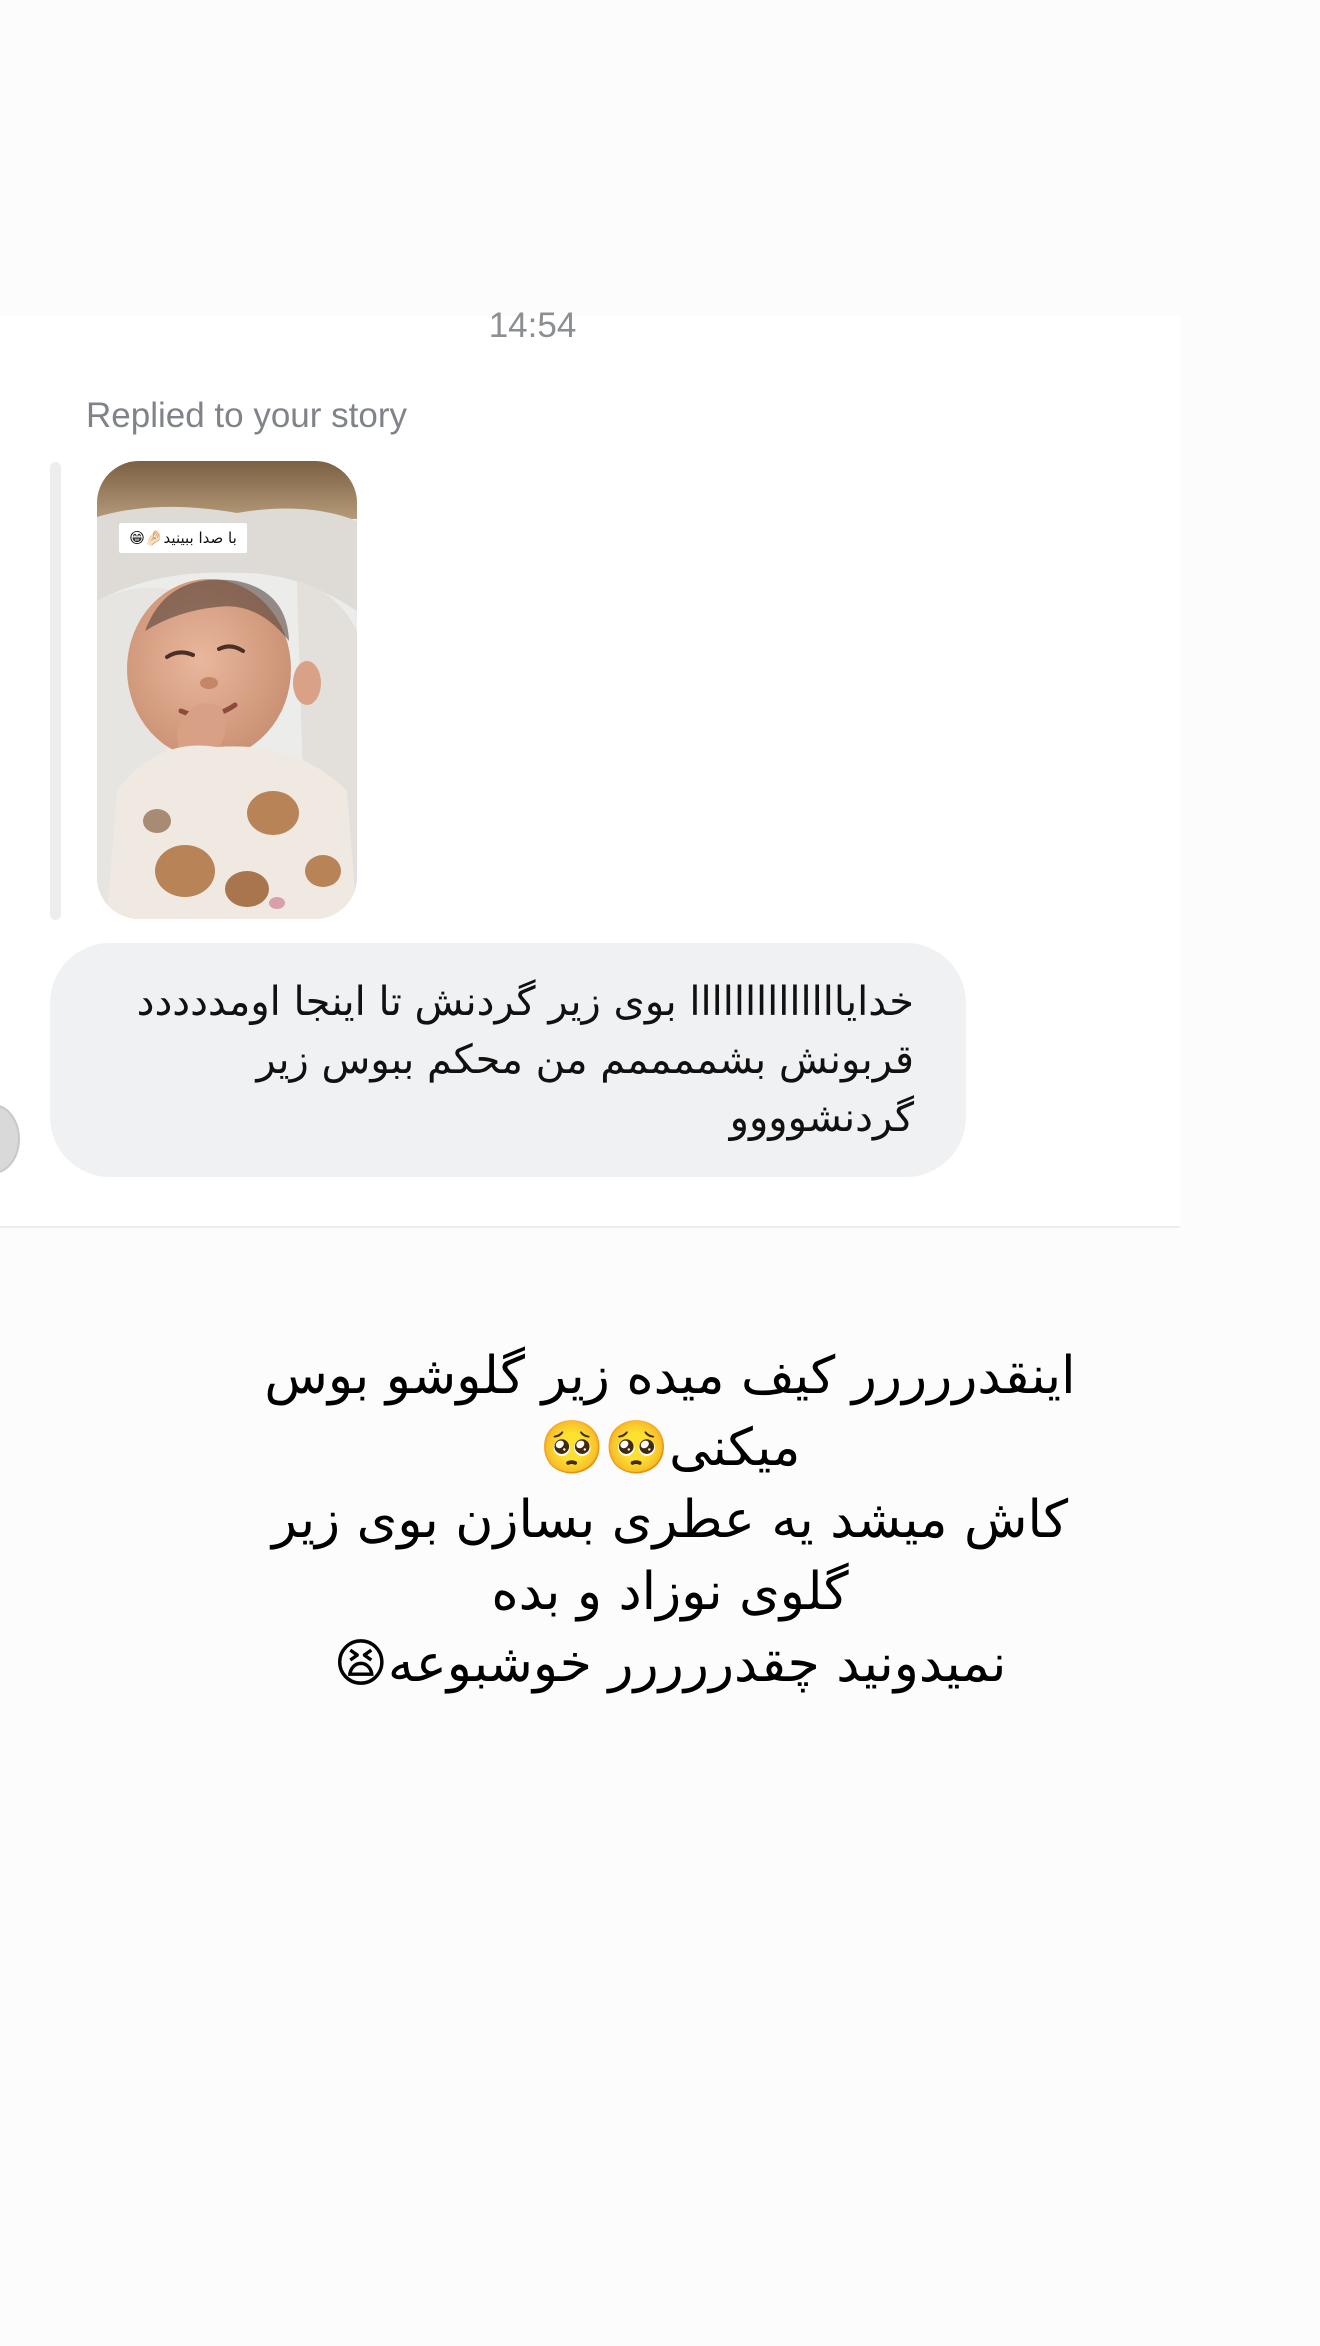  What do you see at coordinates (246, 415) in the screenshot?
I see `story-reply-label: Replied to your story` at bounding box center [246, 415].